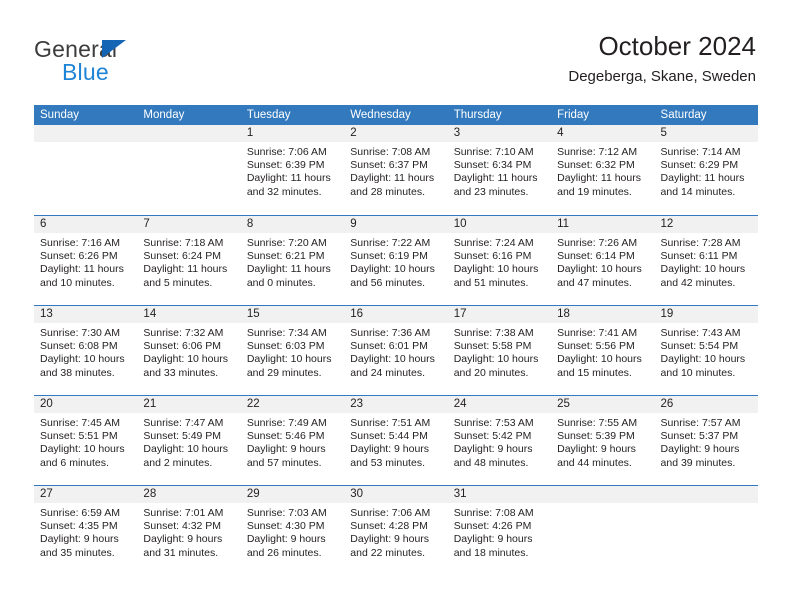 This screenshot has height=612, width=792. I want to click on sunrise-text: Sunrise: 7:49 AM, so click(286, 423).